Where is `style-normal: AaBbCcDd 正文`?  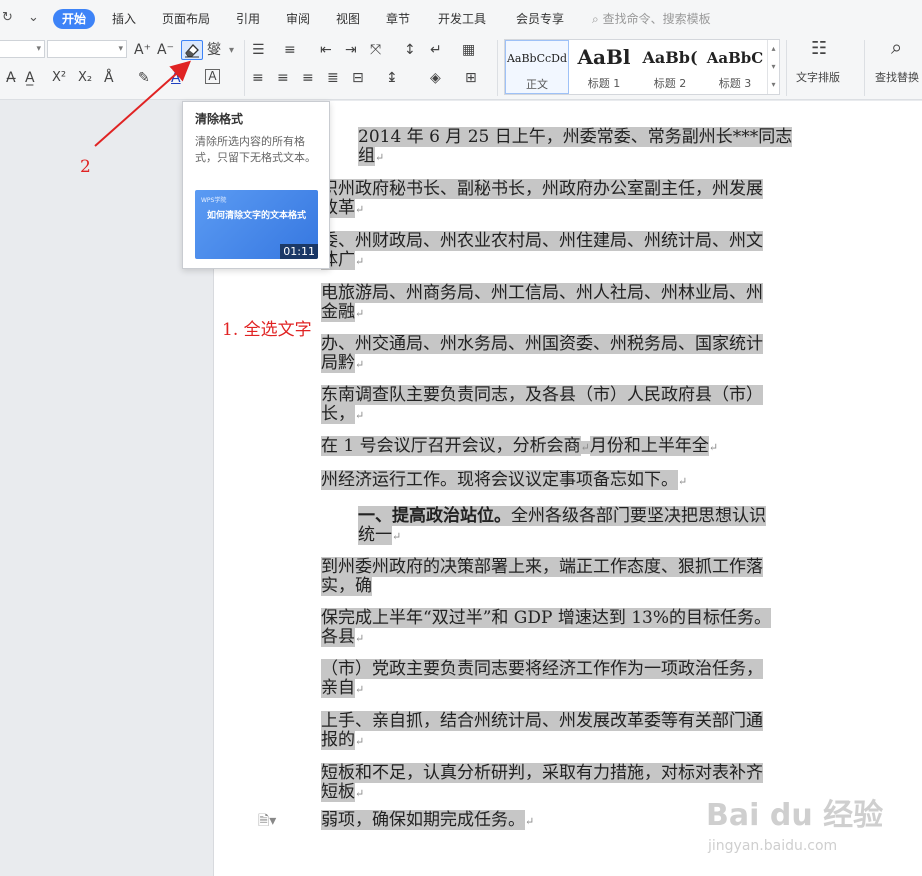
style-normal: AaBbCcDd 正文 is located at coordinates (537, 67).